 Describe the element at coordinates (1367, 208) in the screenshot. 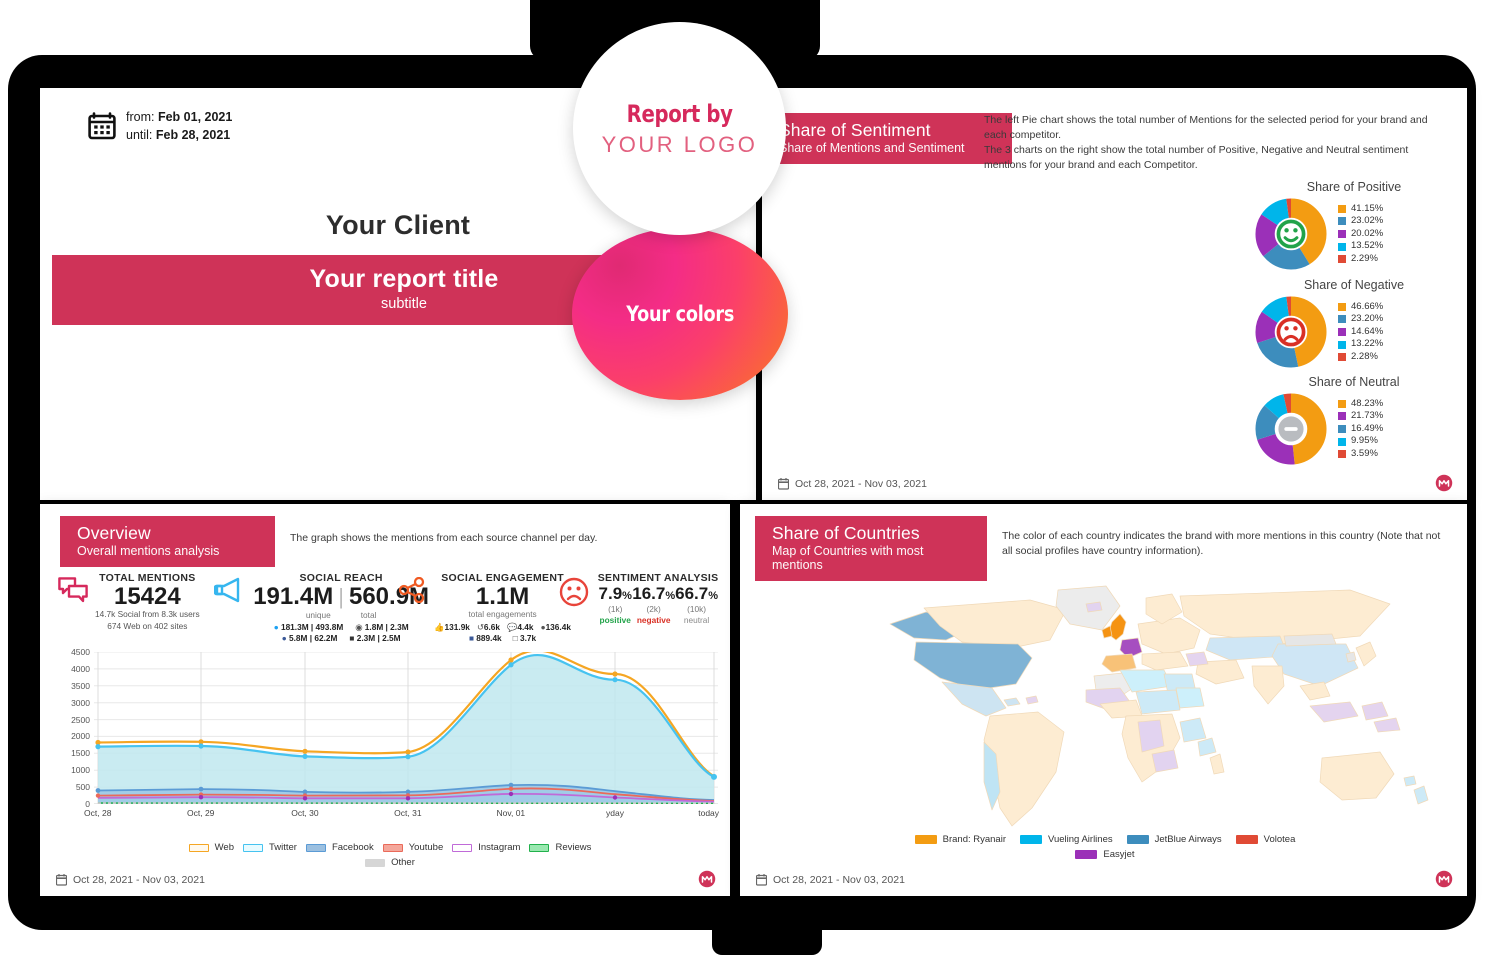

I see `legend-label: 41.15%` at that location.